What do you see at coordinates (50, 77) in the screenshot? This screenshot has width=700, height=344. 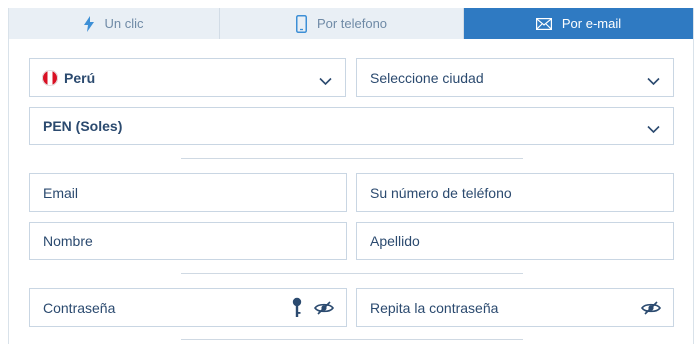 I see `peru-flag-icon` at bounding box center [50, 77].